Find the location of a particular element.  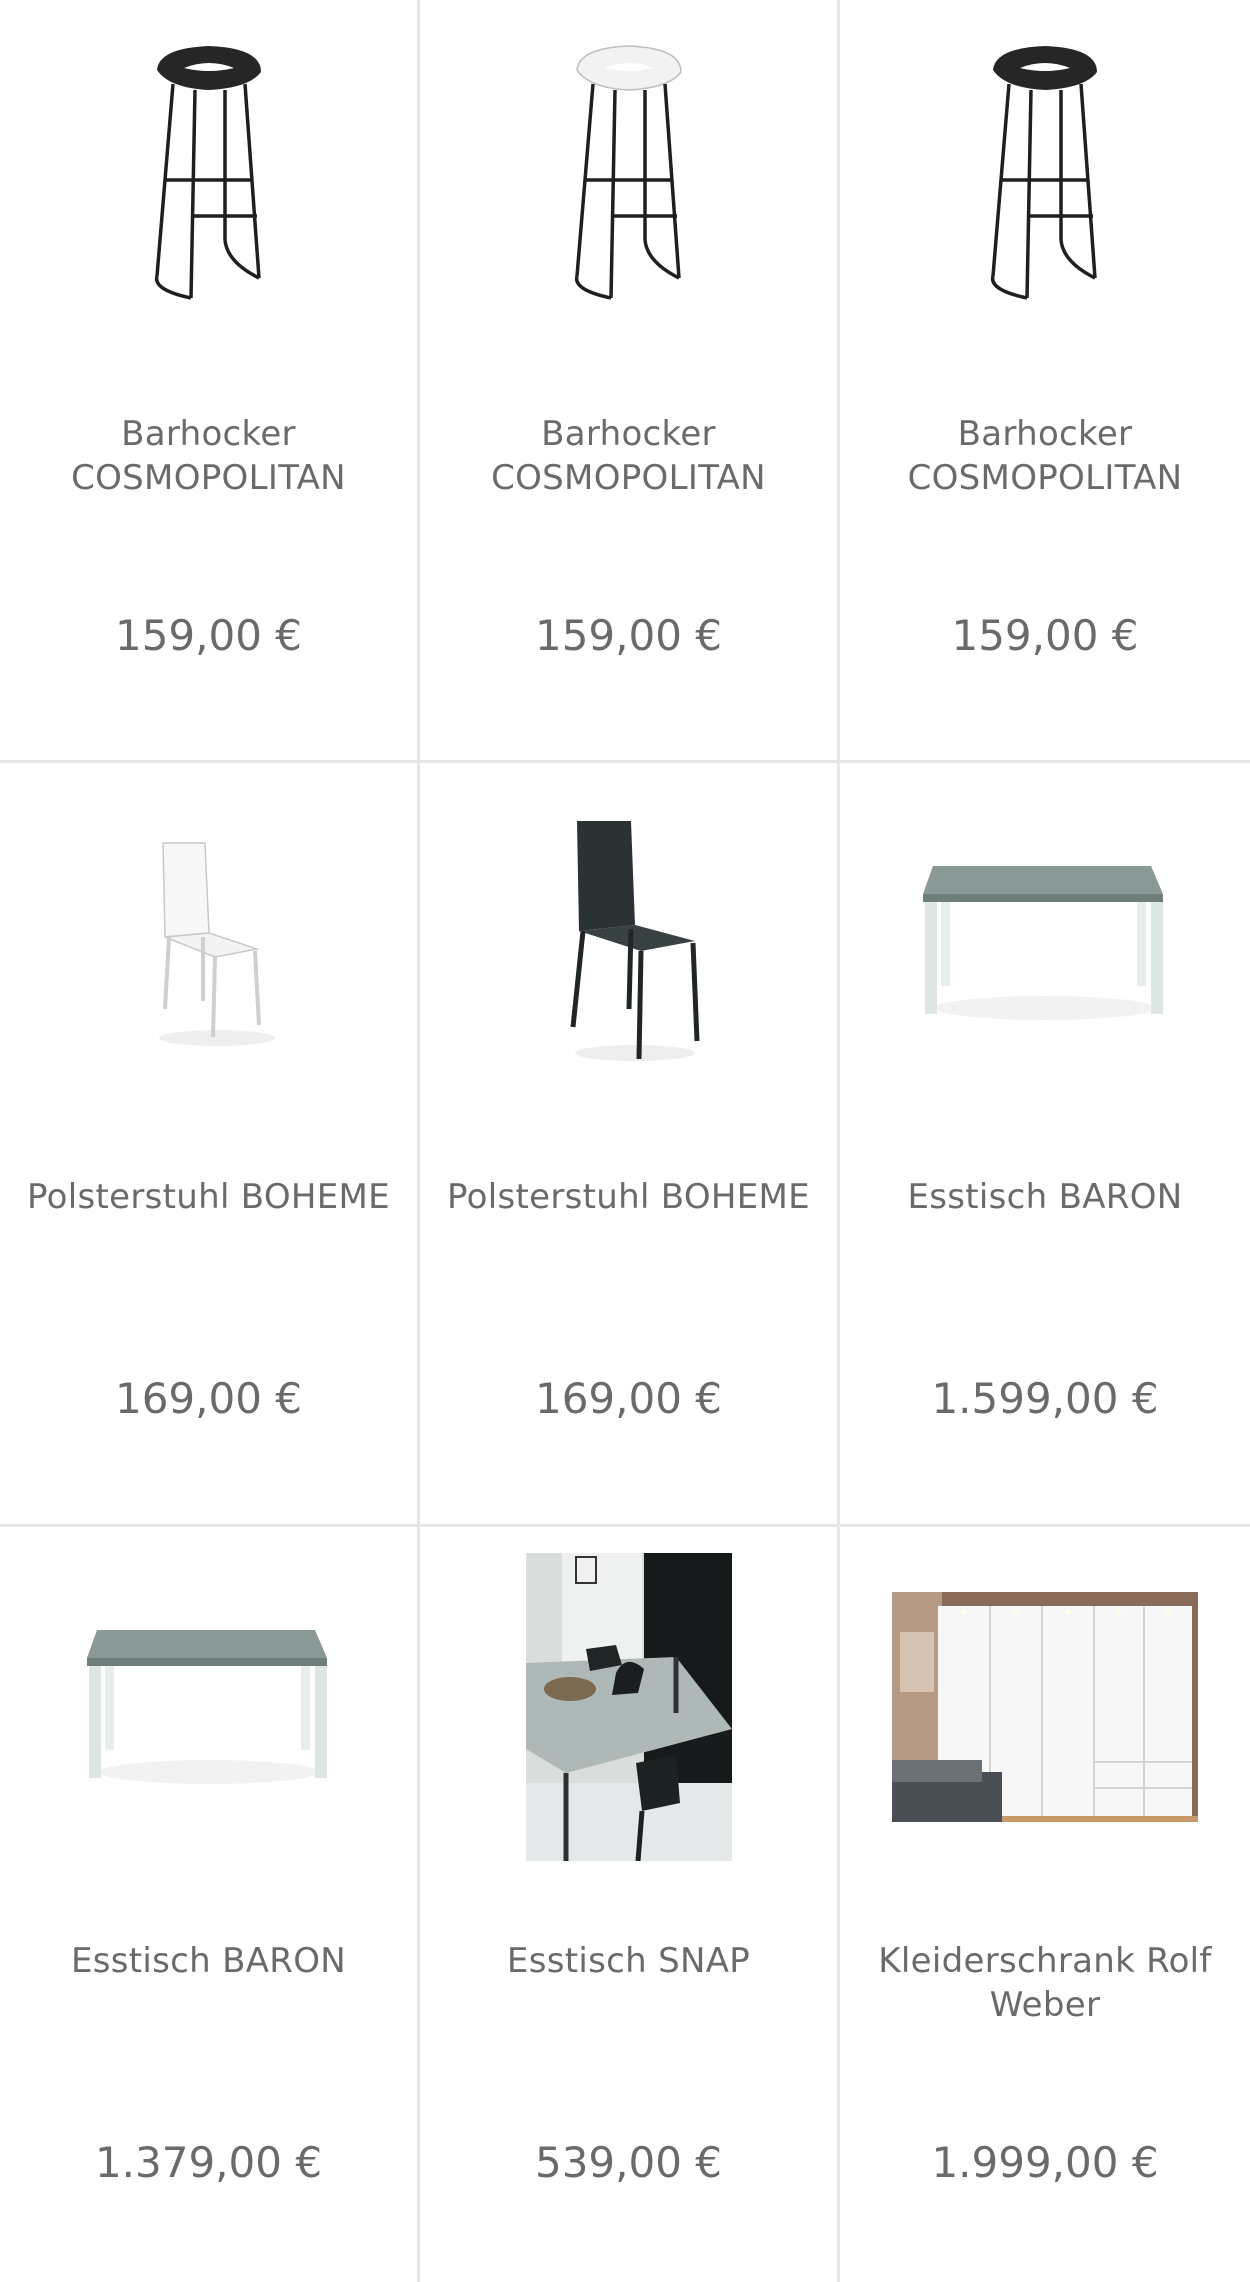

chair-white-icon is located at coordinates (216, 944).